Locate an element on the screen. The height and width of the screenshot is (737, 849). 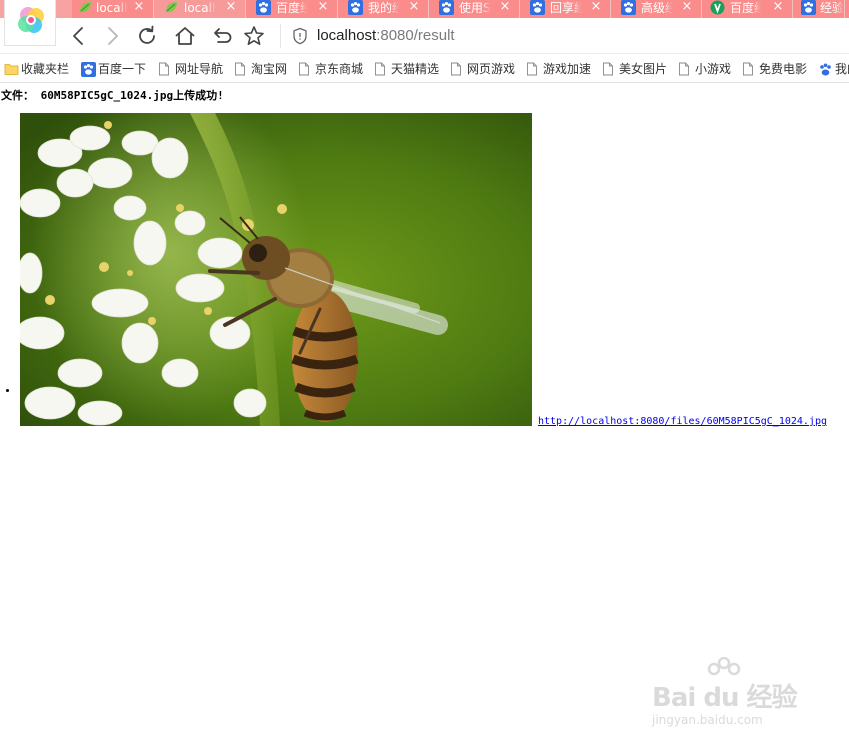
refresh-button is located at coordinates (147, 36).